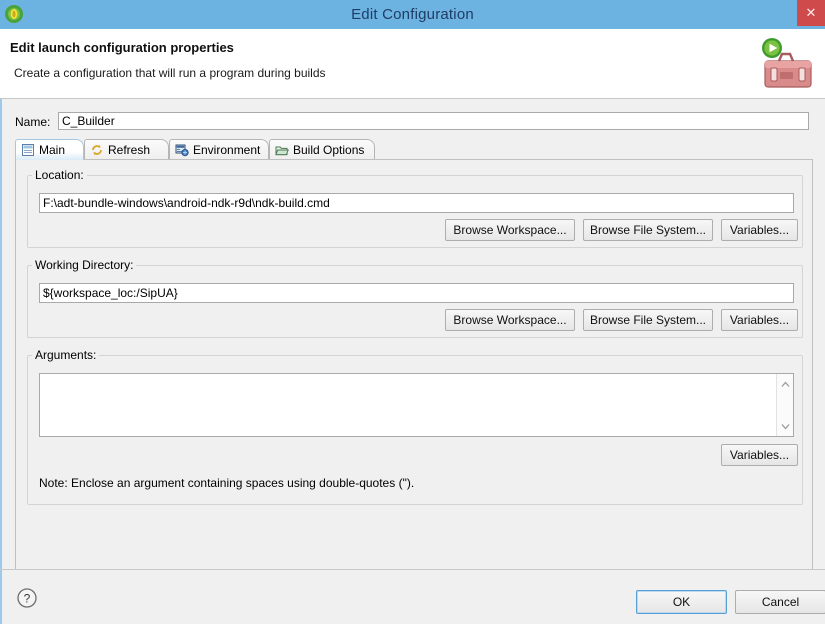 The width and height of the screenshot is (825, 624). Describe the element at coordinates (780, 602) in the screenshot. I see `cancel-button: Cancel` at that location.